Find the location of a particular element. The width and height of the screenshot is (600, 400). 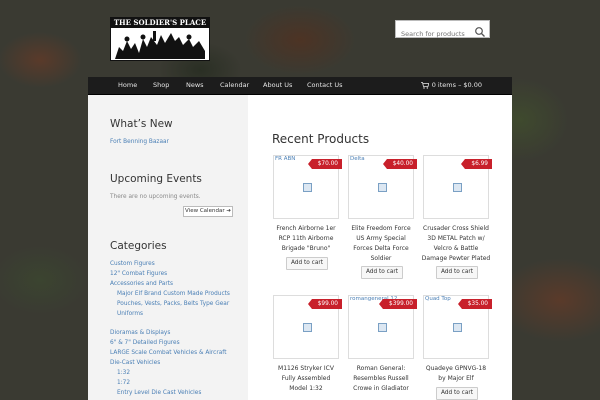

product-name-line: Model 1:32 is located at coordinates (306, 388).